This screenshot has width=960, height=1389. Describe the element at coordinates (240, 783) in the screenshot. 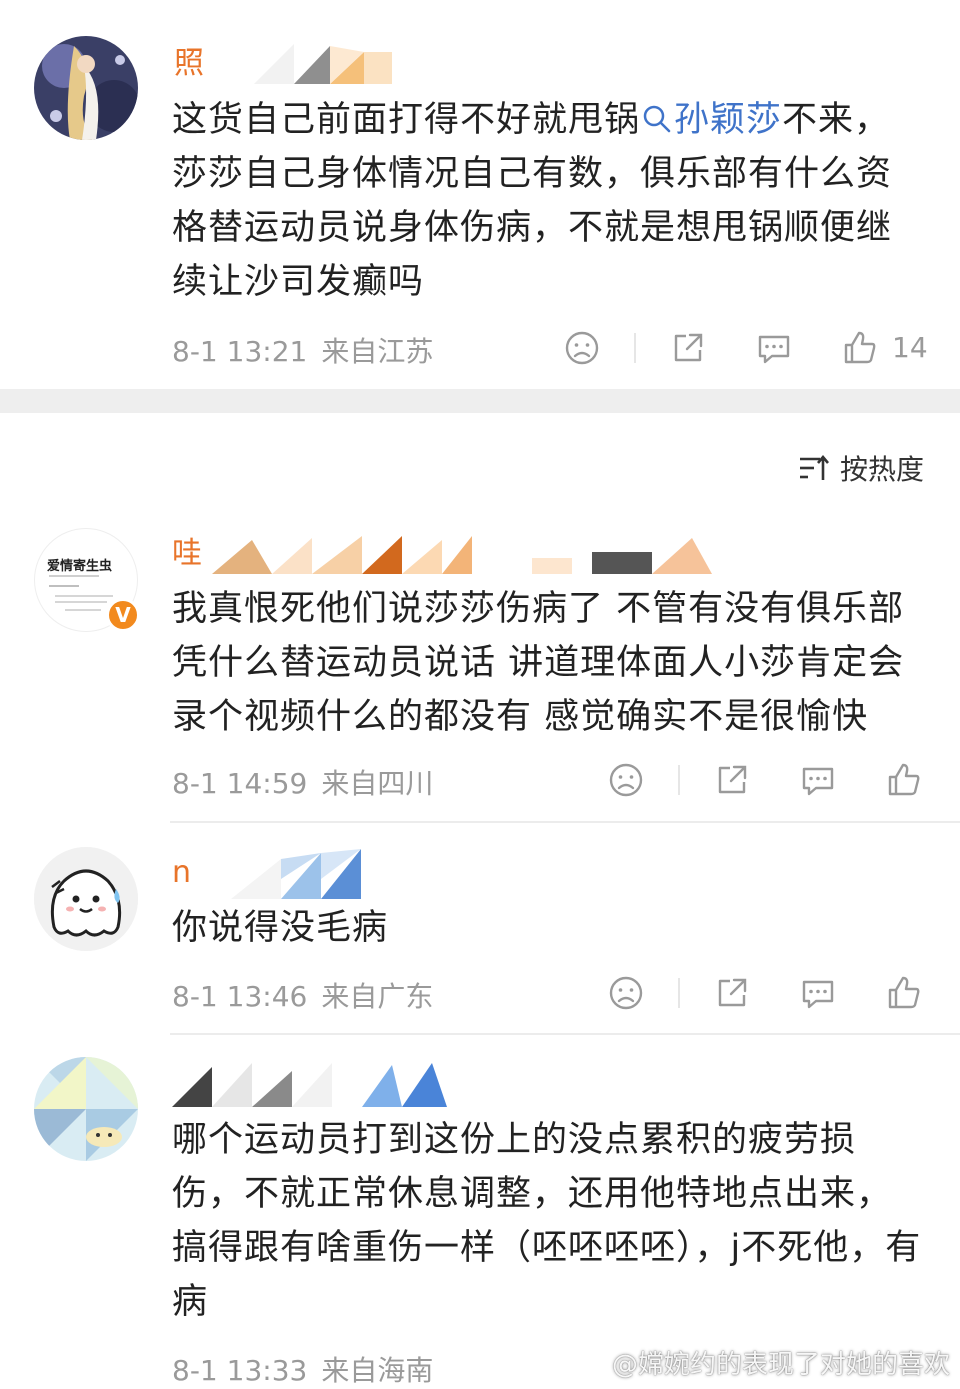

I see `timestamp: 8-1 14:59` at that location.